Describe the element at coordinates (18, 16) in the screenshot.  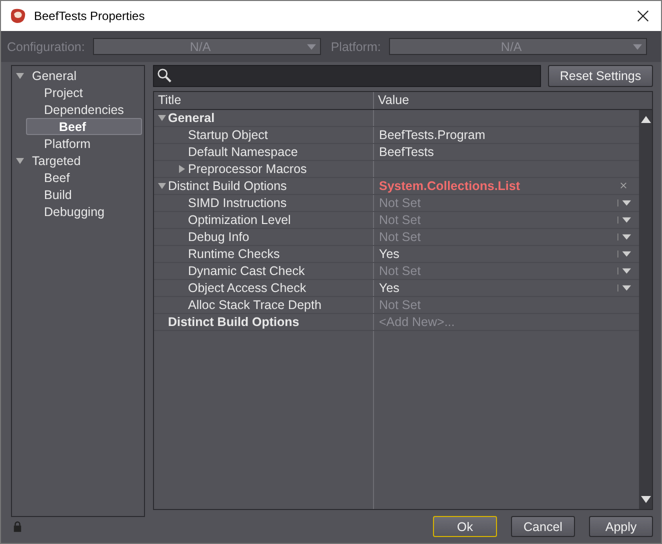
I see `steak-icon` at that location.